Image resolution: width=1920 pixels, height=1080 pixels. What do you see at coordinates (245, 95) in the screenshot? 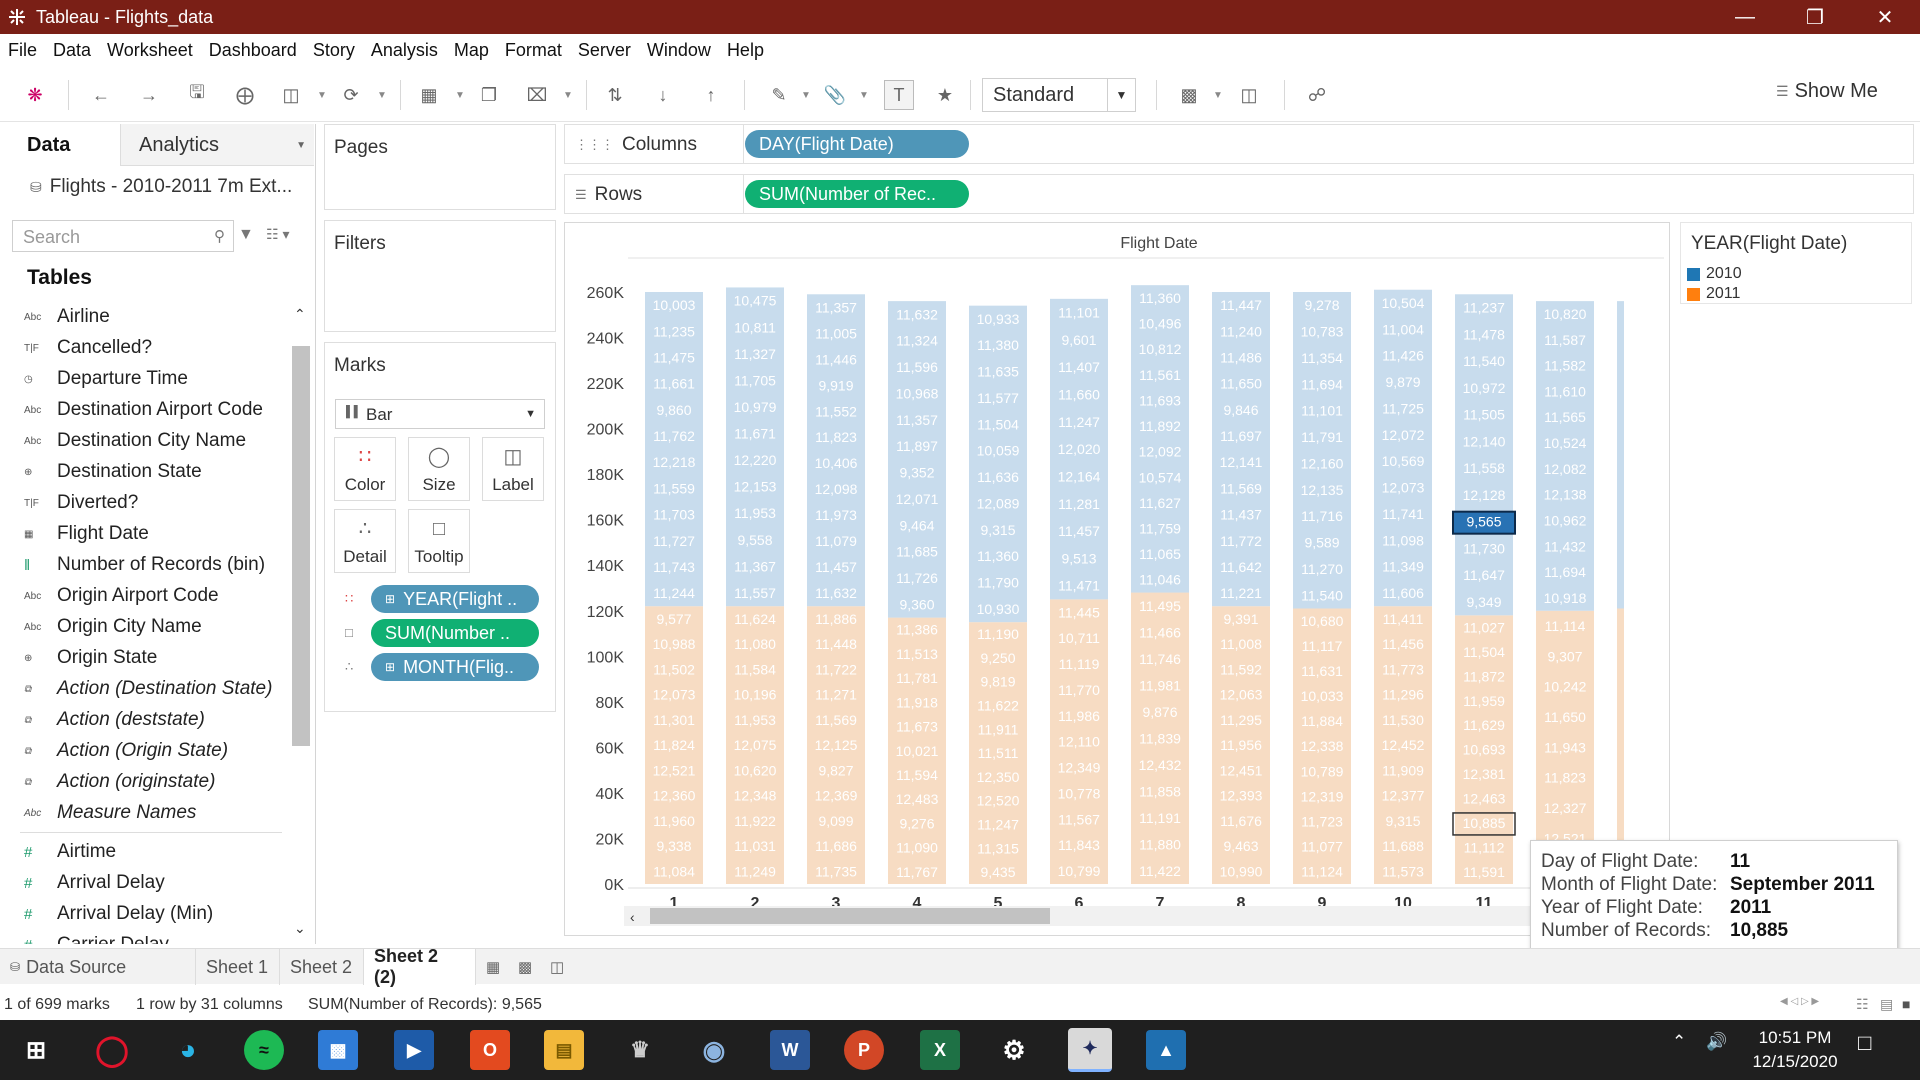
I see `new-datasource-icon: ⨁` at bounding box center [245, 95].